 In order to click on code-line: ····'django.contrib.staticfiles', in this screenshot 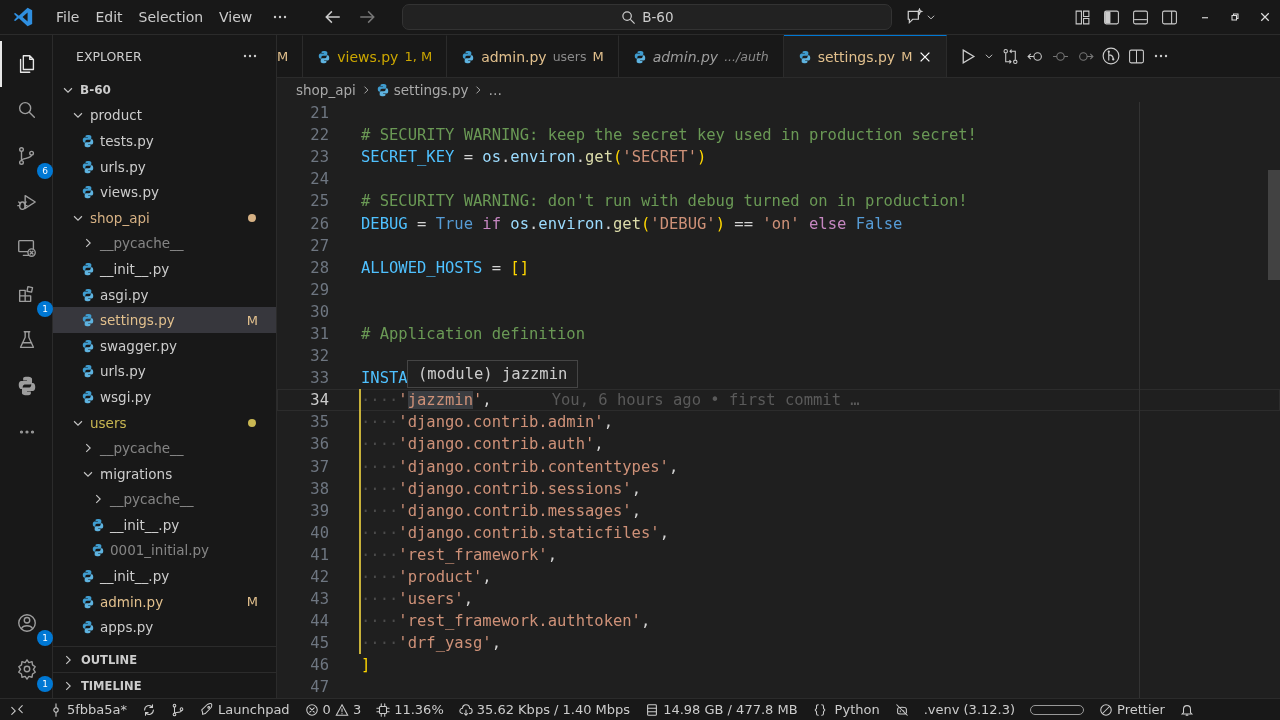, I will do `click(515, 532)`.